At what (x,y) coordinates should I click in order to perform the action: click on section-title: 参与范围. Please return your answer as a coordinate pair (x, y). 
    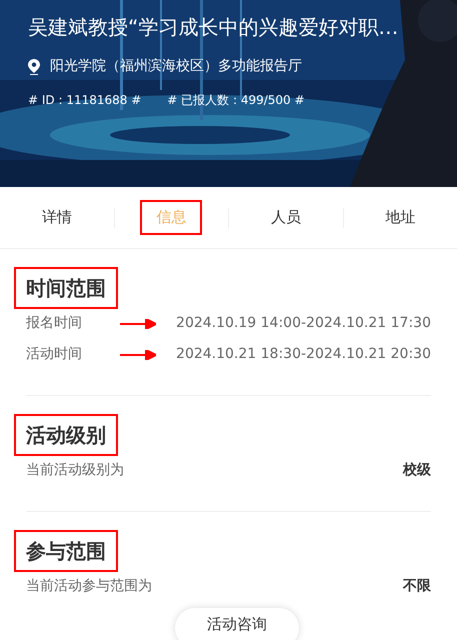
    Looking at the image, I should click on (66, 551).